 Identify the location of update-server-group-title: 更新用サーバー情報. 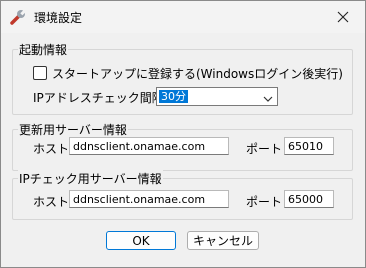
(73, 129).